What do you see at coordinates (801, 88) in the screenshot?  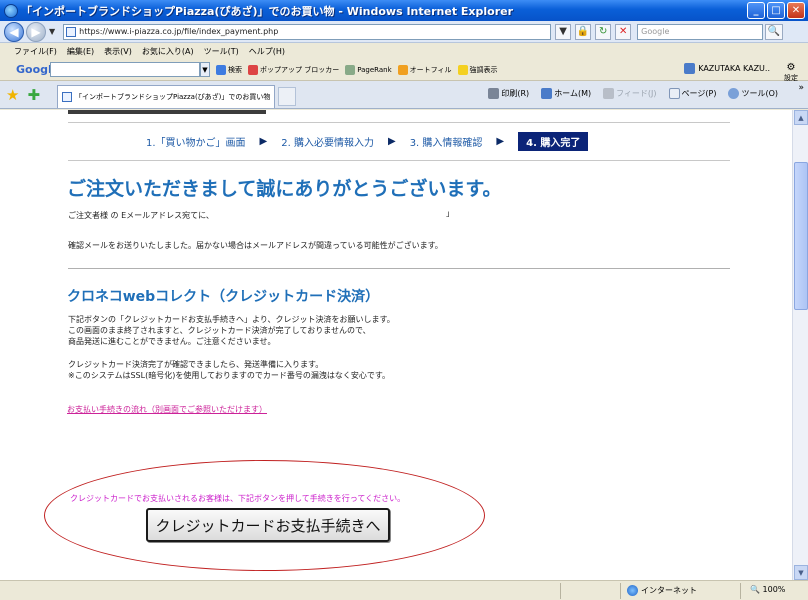 I see `chevron-icon: »` at bounding box center [801, 88].